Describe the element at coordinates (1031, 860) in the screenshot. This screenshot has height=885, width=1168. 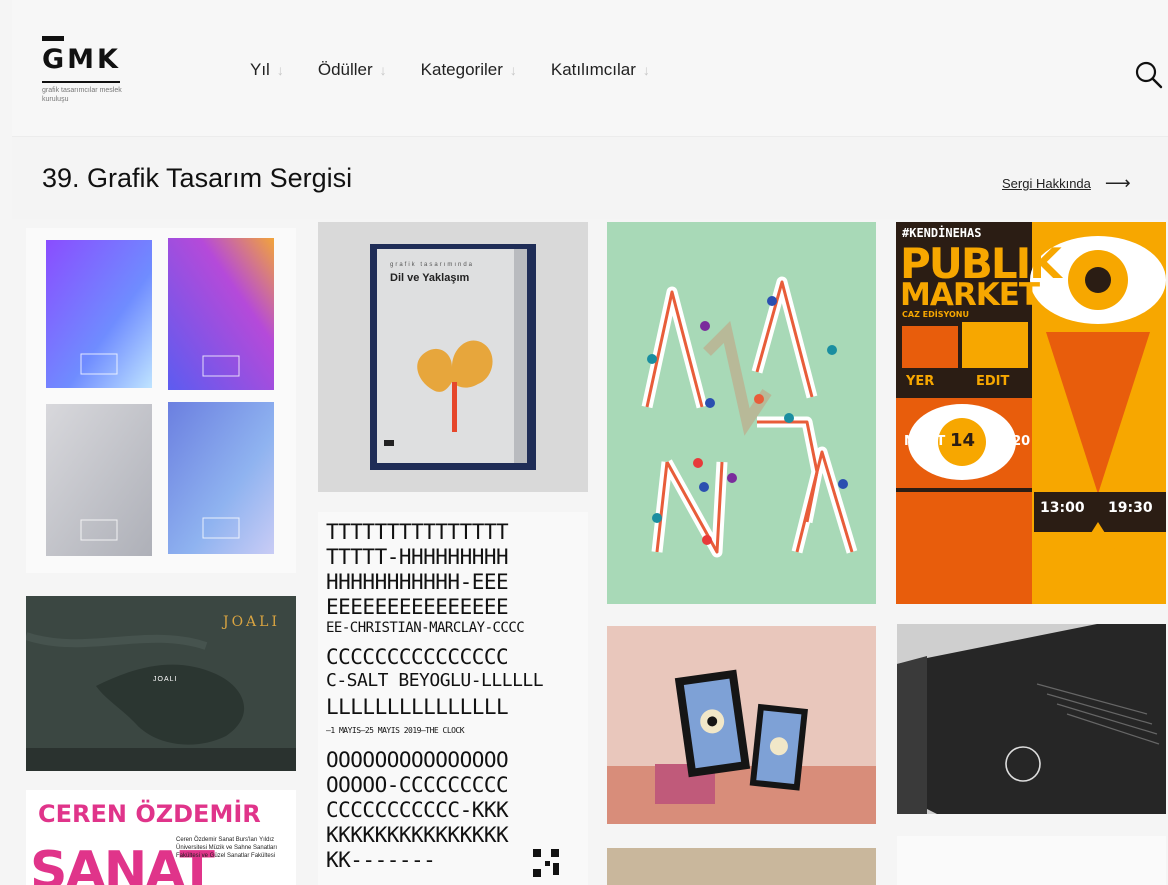
I see `card-bottom-blank` at that location.